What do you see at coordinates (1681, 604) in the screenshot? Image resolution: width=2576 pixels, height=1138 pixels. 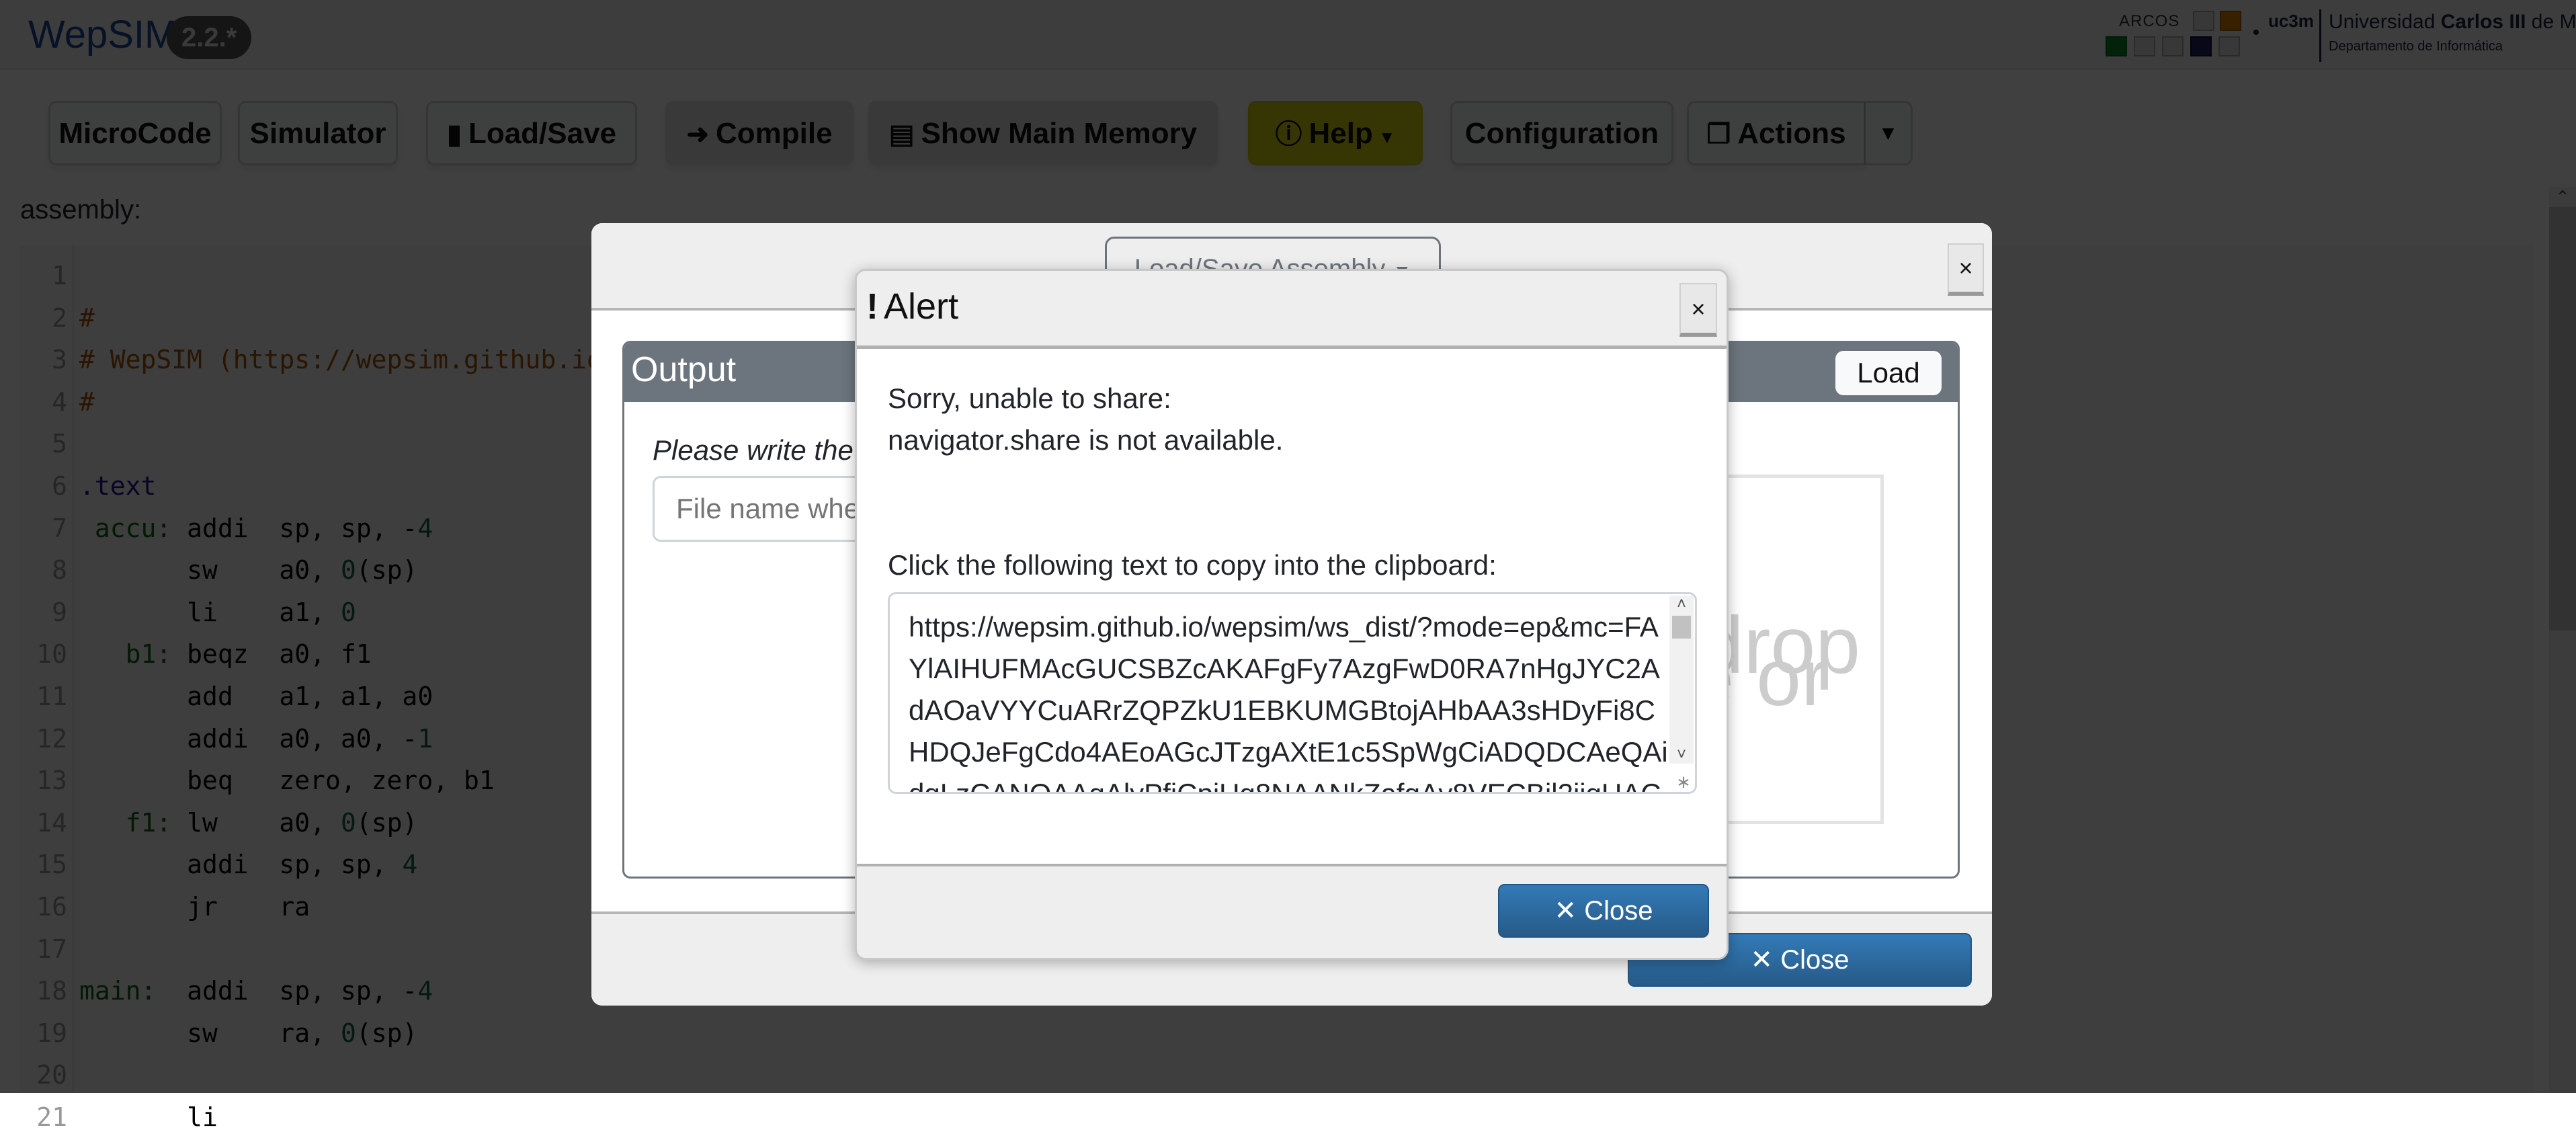 I see `chevron-up-icon: ˄` at bounding box center [1681, 604].